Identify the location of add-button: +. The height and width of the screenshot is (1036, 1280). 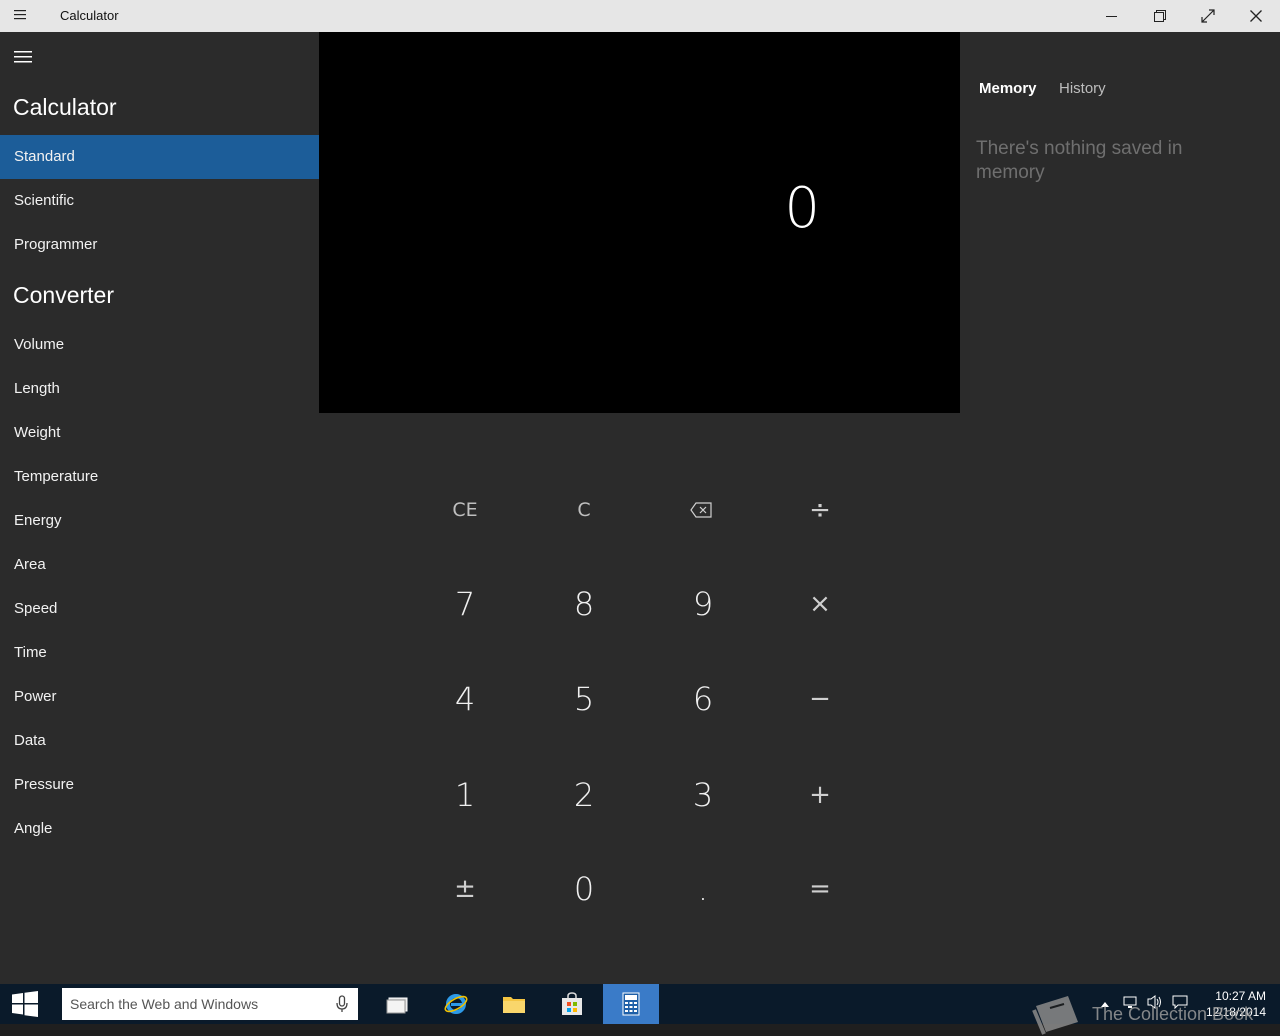
(820, 795).